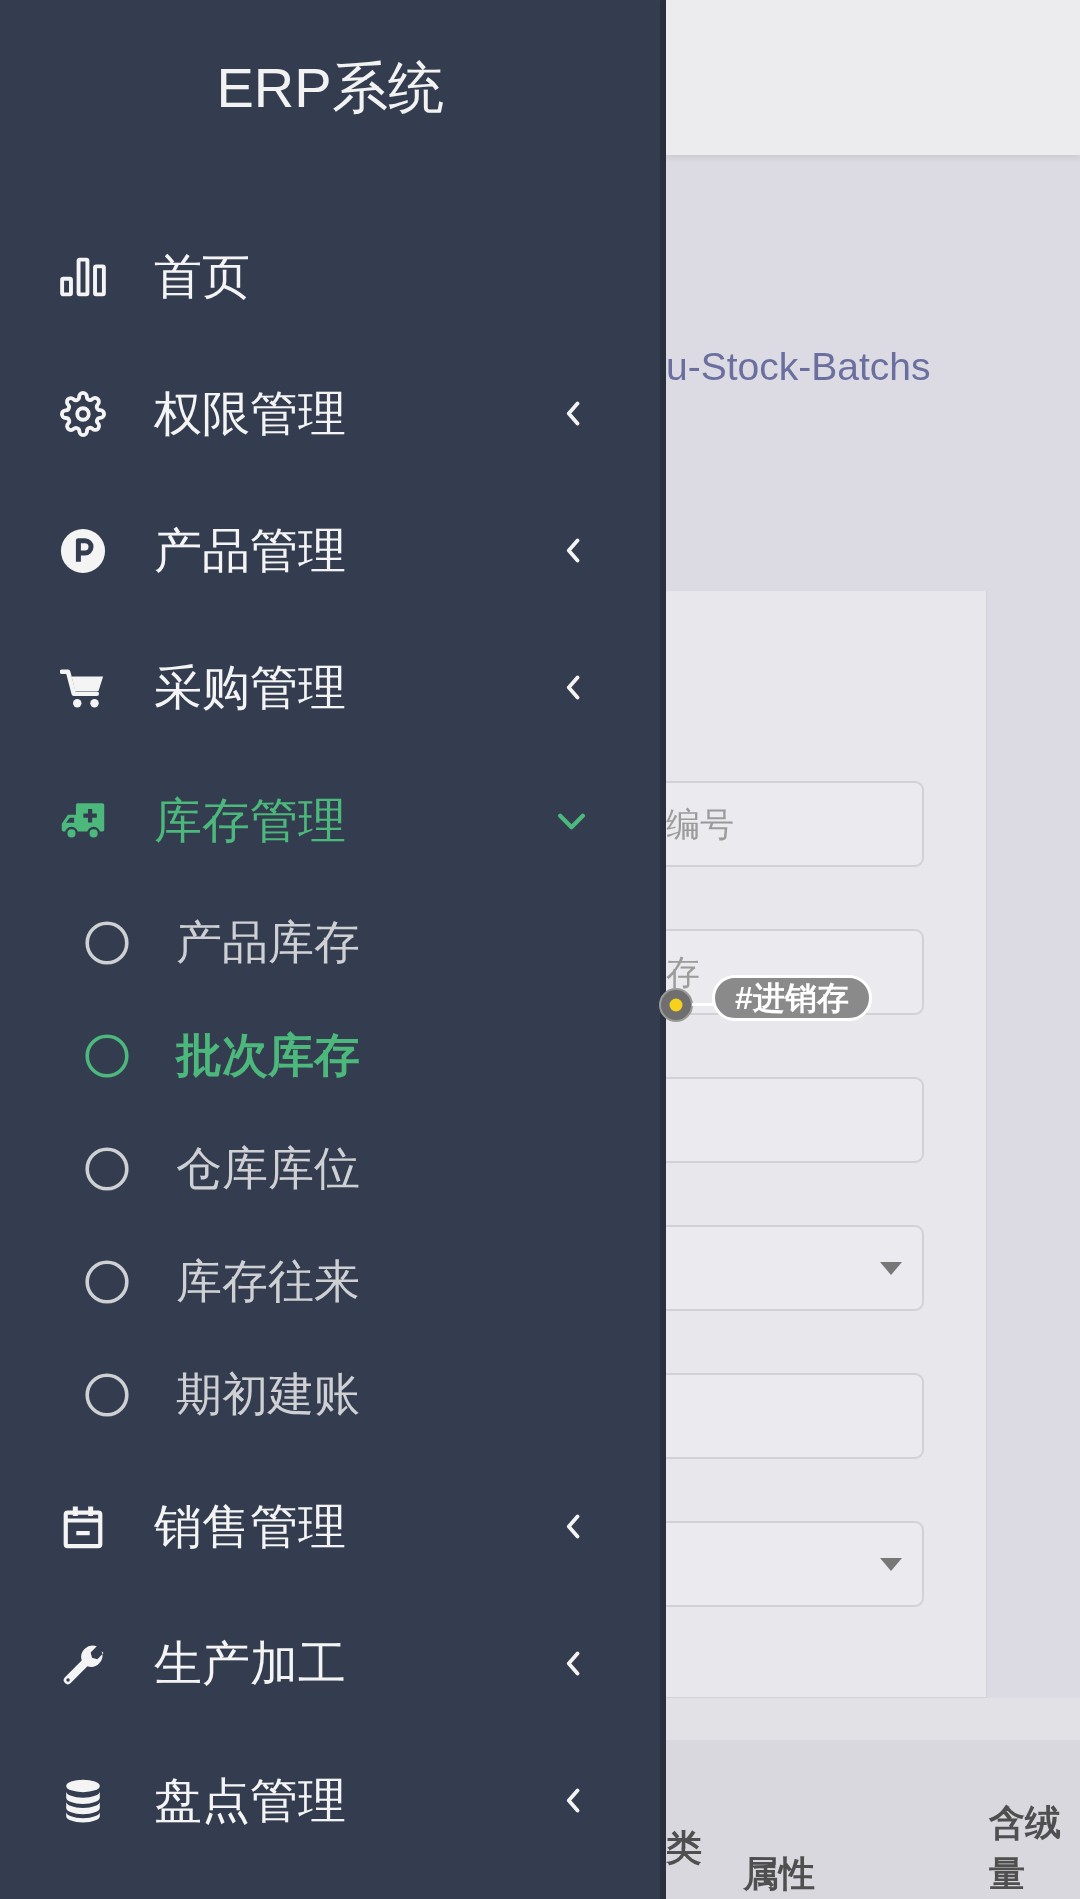 The height and width of the screenshot is (1899, 1080). Describe the element at coordinates (83, 550) in the screenshot. I see `p-circle-icon` at that location.